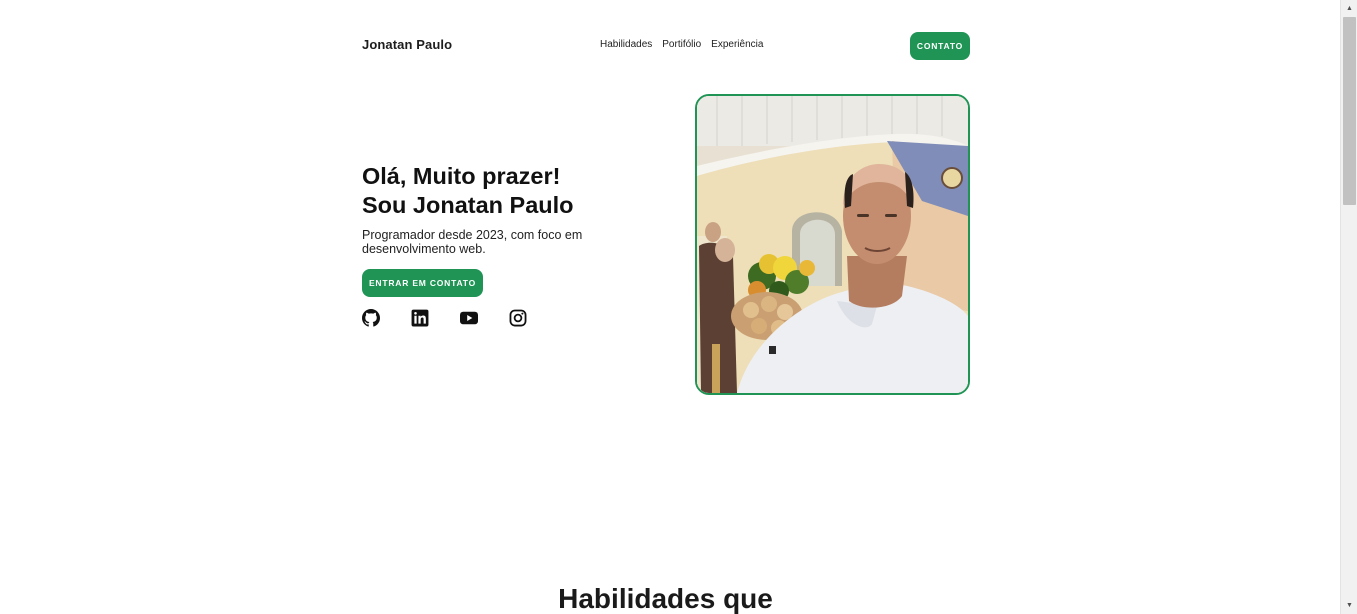 This screenshot has width=1357, height=614. Describe the element at coordinates (626, 44) in the screenshot. I see `nav-link-habilidades: Habilidades` at that location.